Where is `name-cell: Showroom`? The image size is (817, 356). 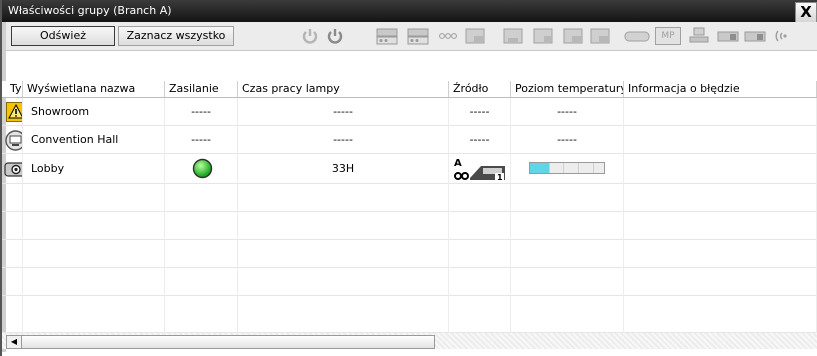
name-cell: Showroom is located at coordinates (94, 112).